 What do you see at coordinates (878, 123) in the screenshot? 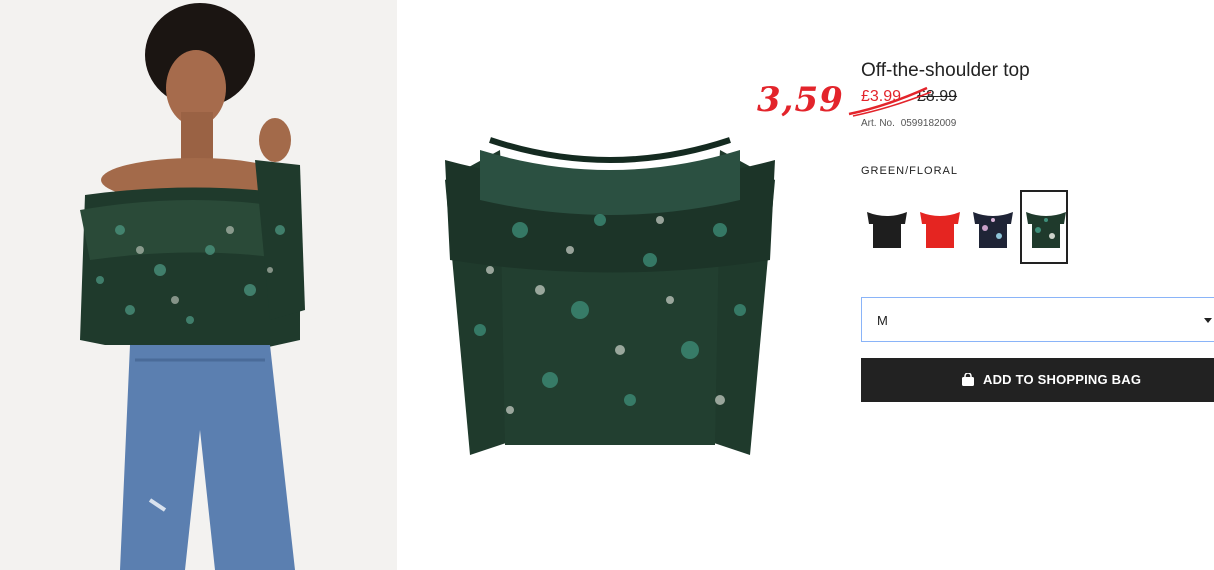
I see `article-label: Art. No.` at bounding box center [878, 123].